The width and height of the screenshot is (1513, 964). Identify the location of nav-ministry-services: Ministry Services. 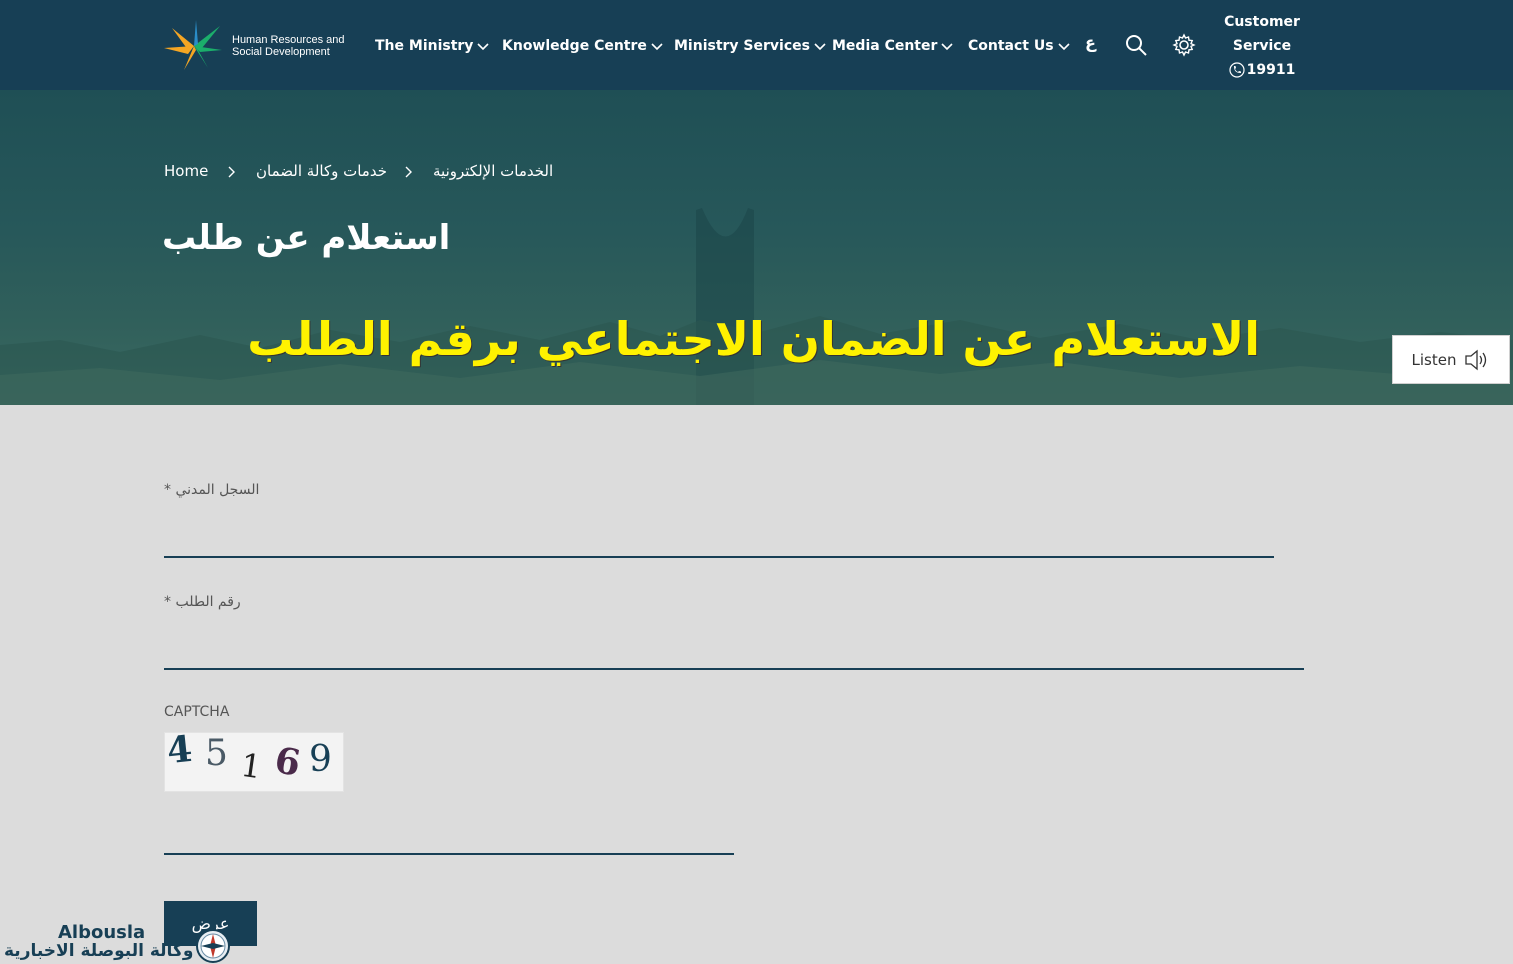
(750, 46).